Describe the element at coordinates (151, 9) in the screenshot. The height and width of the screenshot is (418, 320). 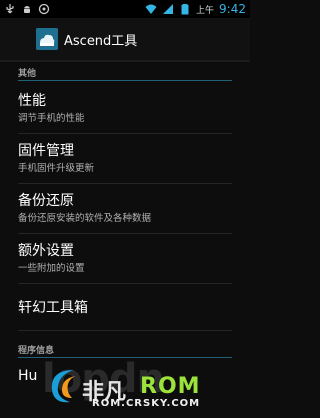
I see `wifi-icon` at that location.